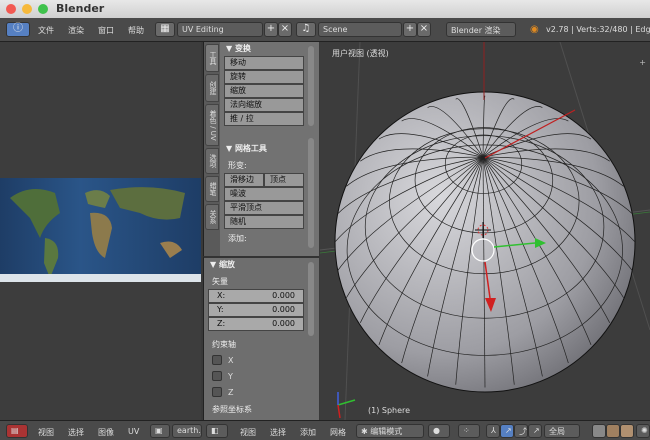 Image resolution: width=650 pixels, height=440 pixels. What do you see at coordinates (264, 119) in the screenshot?
I see `push-pull-button: 推 / 拉` at bounding box center [264, 119].